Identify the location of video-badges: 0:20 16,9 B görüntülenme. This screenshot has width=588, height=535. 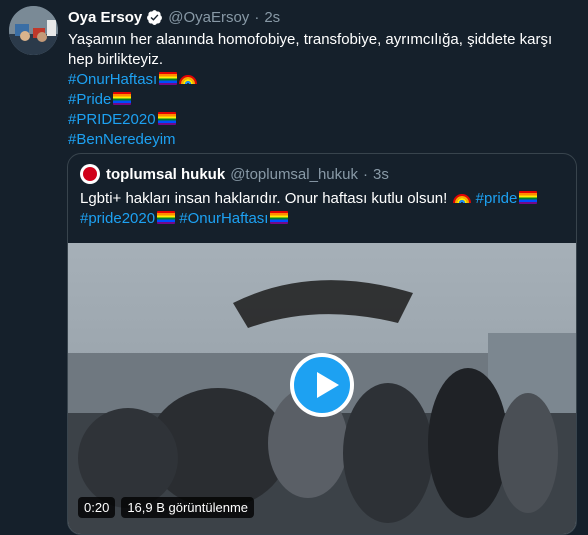
(166, 507).